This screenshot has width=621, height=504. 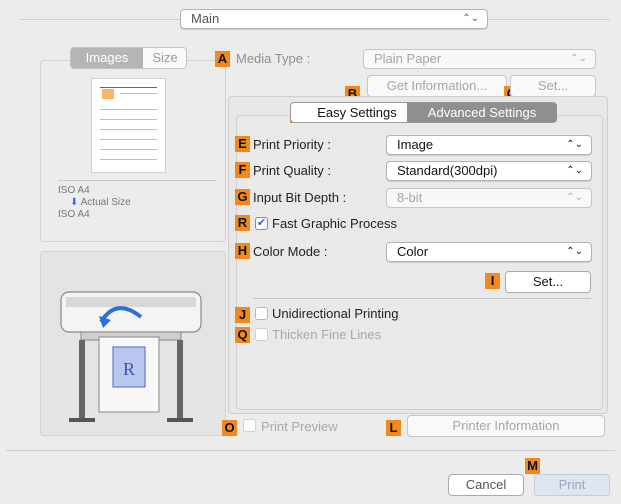 What do you see at coordinates (205, 18) in the screenshot?
I see `main-select-value: Main` at bounding box center [205, 18].